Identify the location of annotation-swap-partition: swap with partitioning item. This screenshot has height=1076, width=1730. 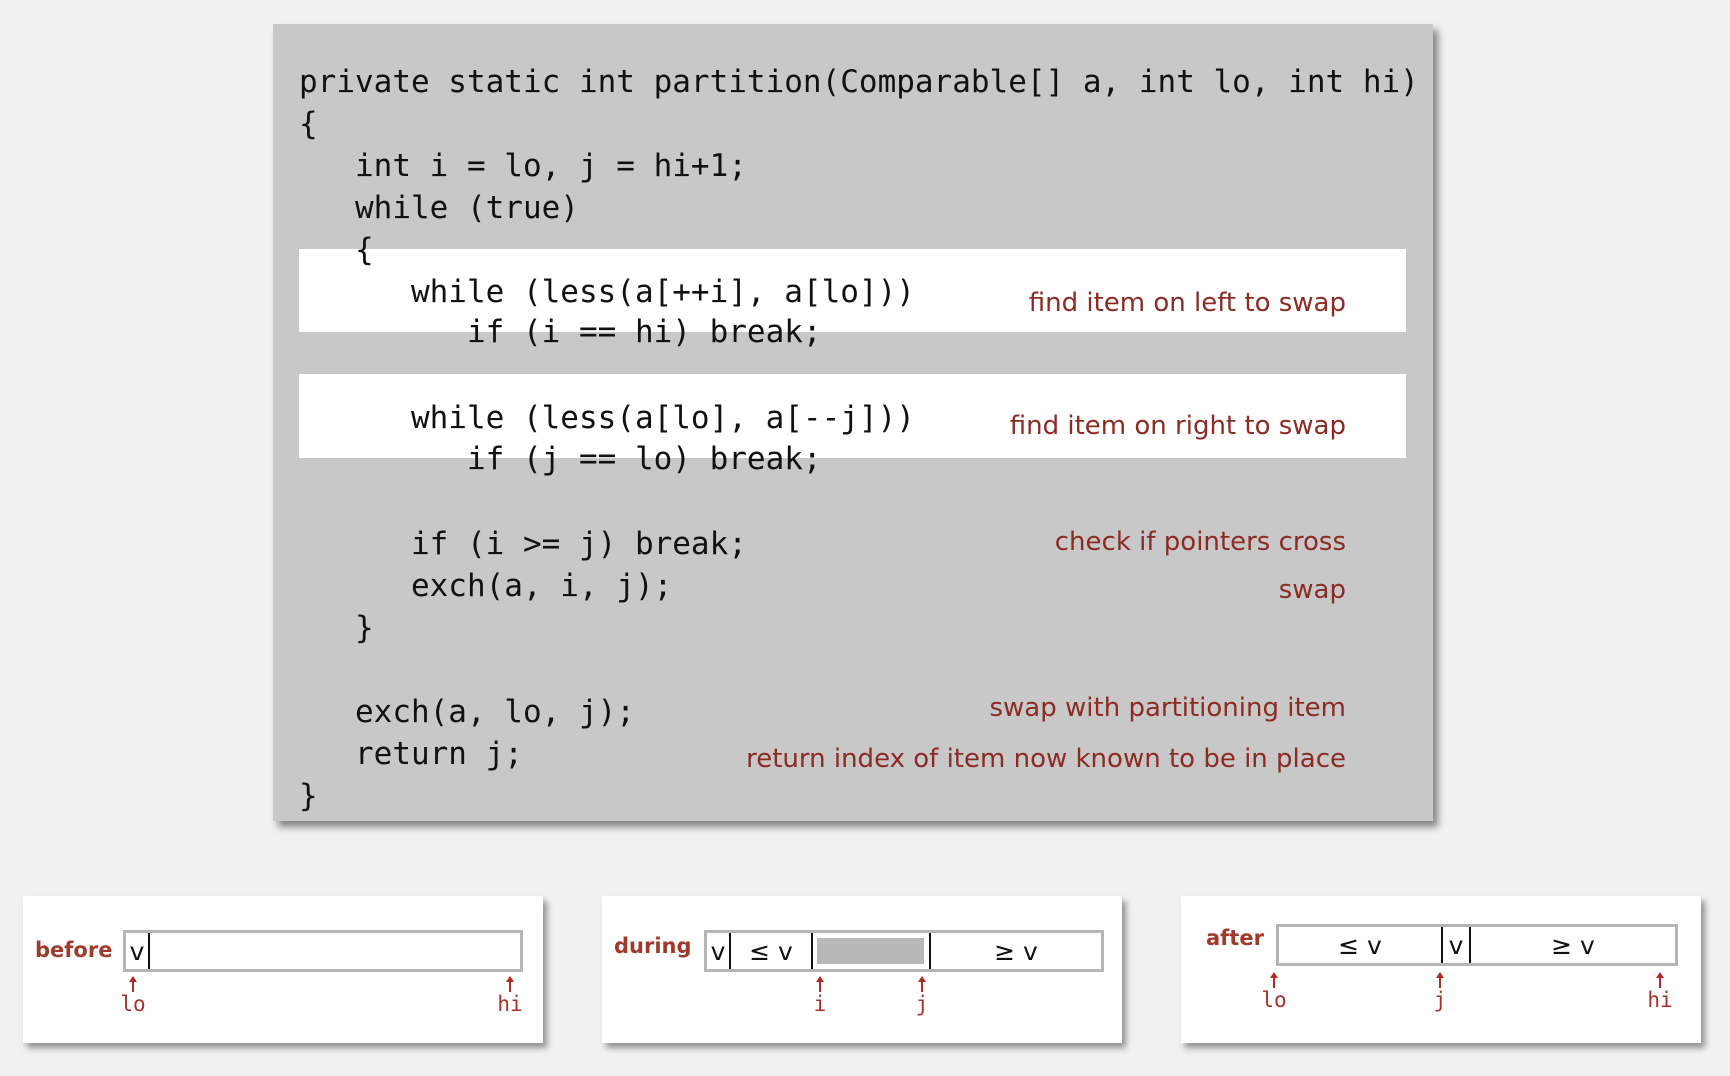
(1168, 708).